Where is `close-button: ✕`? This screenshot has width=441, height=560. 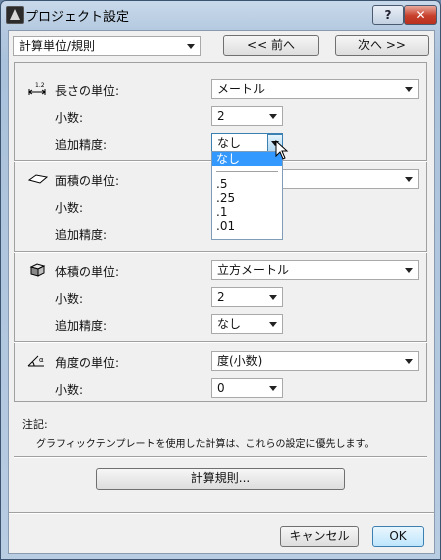
close-button: ✕ is located at coordinates (420, 15).